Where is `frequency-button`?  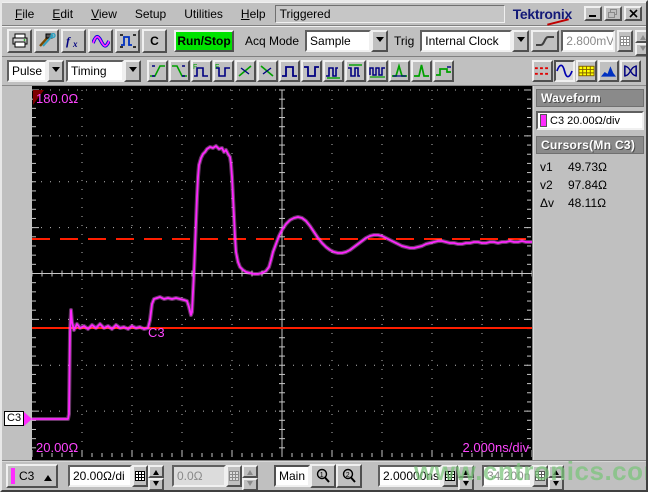 frequency-button is located at coordinates (377, 71).